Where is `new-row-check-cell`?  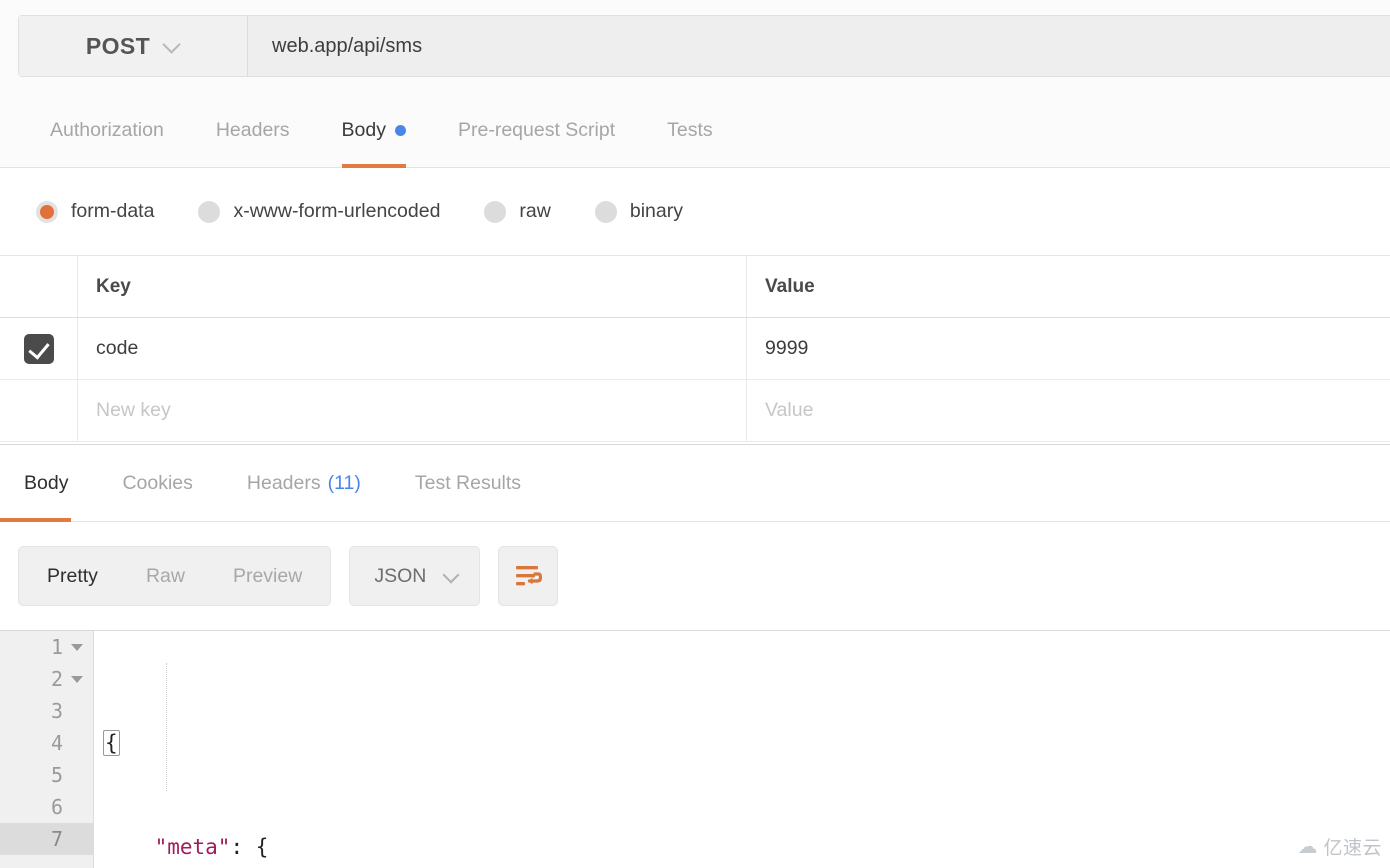
new-row-check-cell is located at coordinates (39, 410).